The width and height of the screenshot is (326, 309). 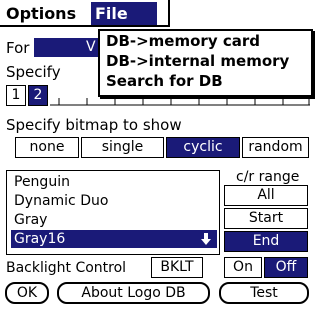 What do you see at coordinates (40, 239) in the screenshot?
I see `list-item-label: Gray16` at bounding box center [40, 239].